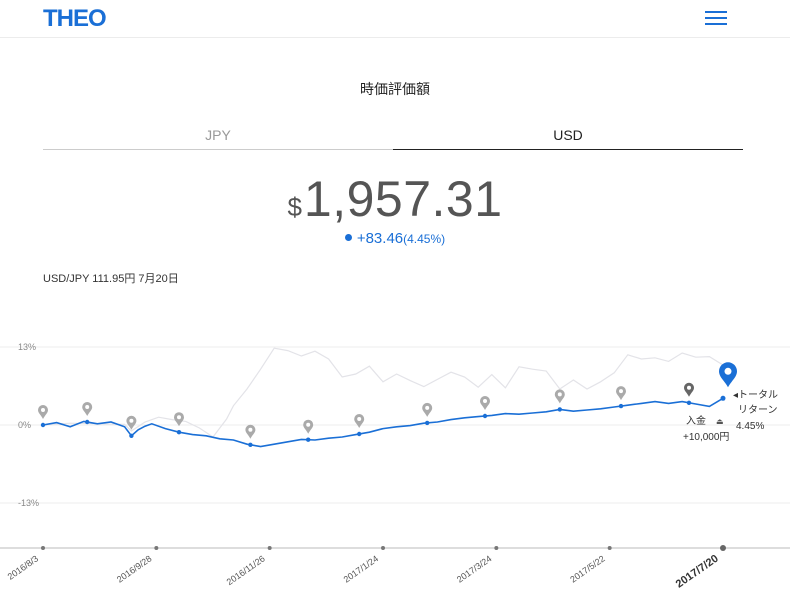  What do you see at coordinates (246, 570) in the screenshot?
I see `x-tick-label: 2016/11/26` at bounding box center [246, 570].